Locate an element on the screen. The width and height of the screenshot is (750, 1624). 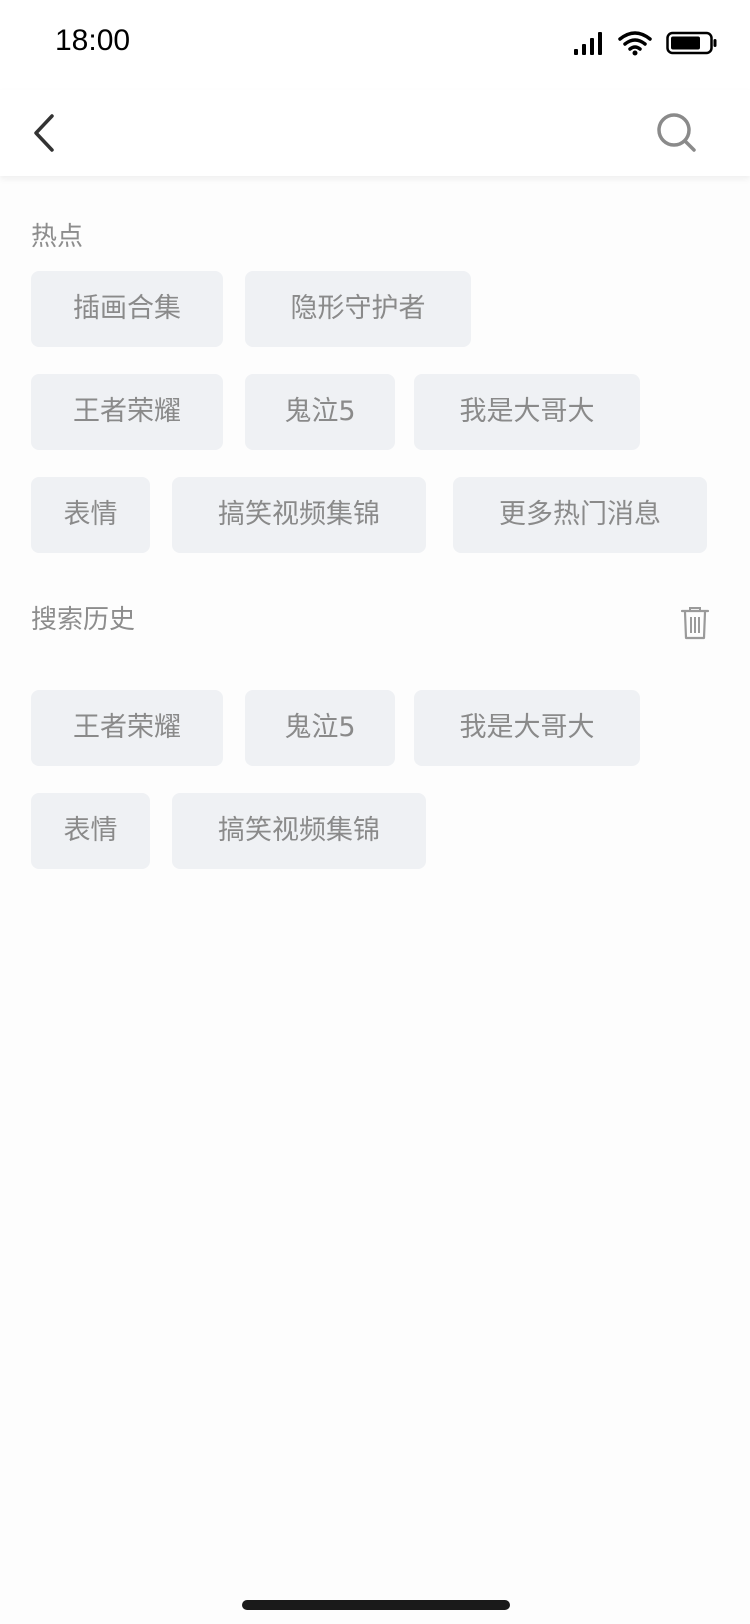
hot-tag: 插画合集 is located at coordinates (127, 309).